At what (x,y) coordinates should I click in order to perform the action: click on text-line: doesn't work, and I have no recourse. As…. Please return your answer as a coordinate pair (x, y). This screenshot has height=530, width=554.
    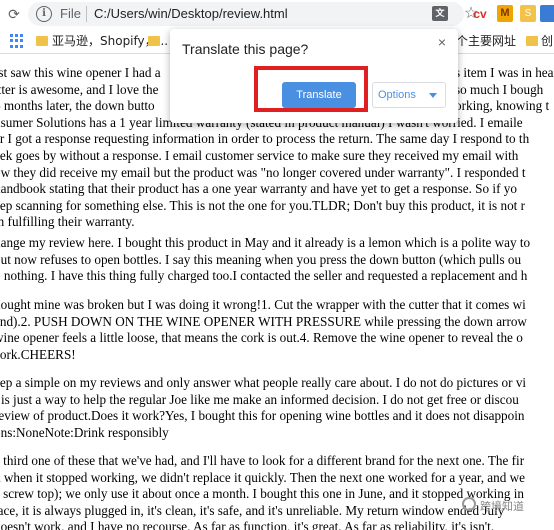
    Looking at the image, I should click on (247, 524).